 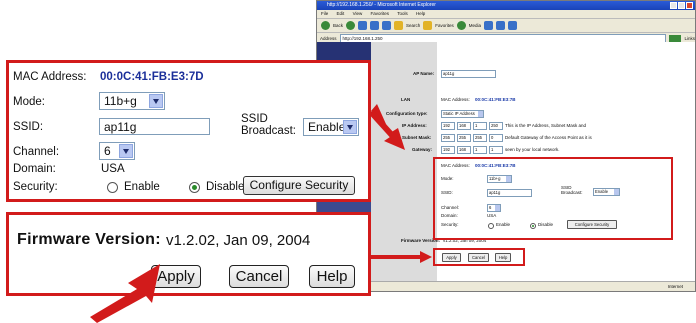 What do you see at coordinates (401, 257) in the screenshot?
I see `arrow-to-apply-icon` at bounding box center [401, 257].